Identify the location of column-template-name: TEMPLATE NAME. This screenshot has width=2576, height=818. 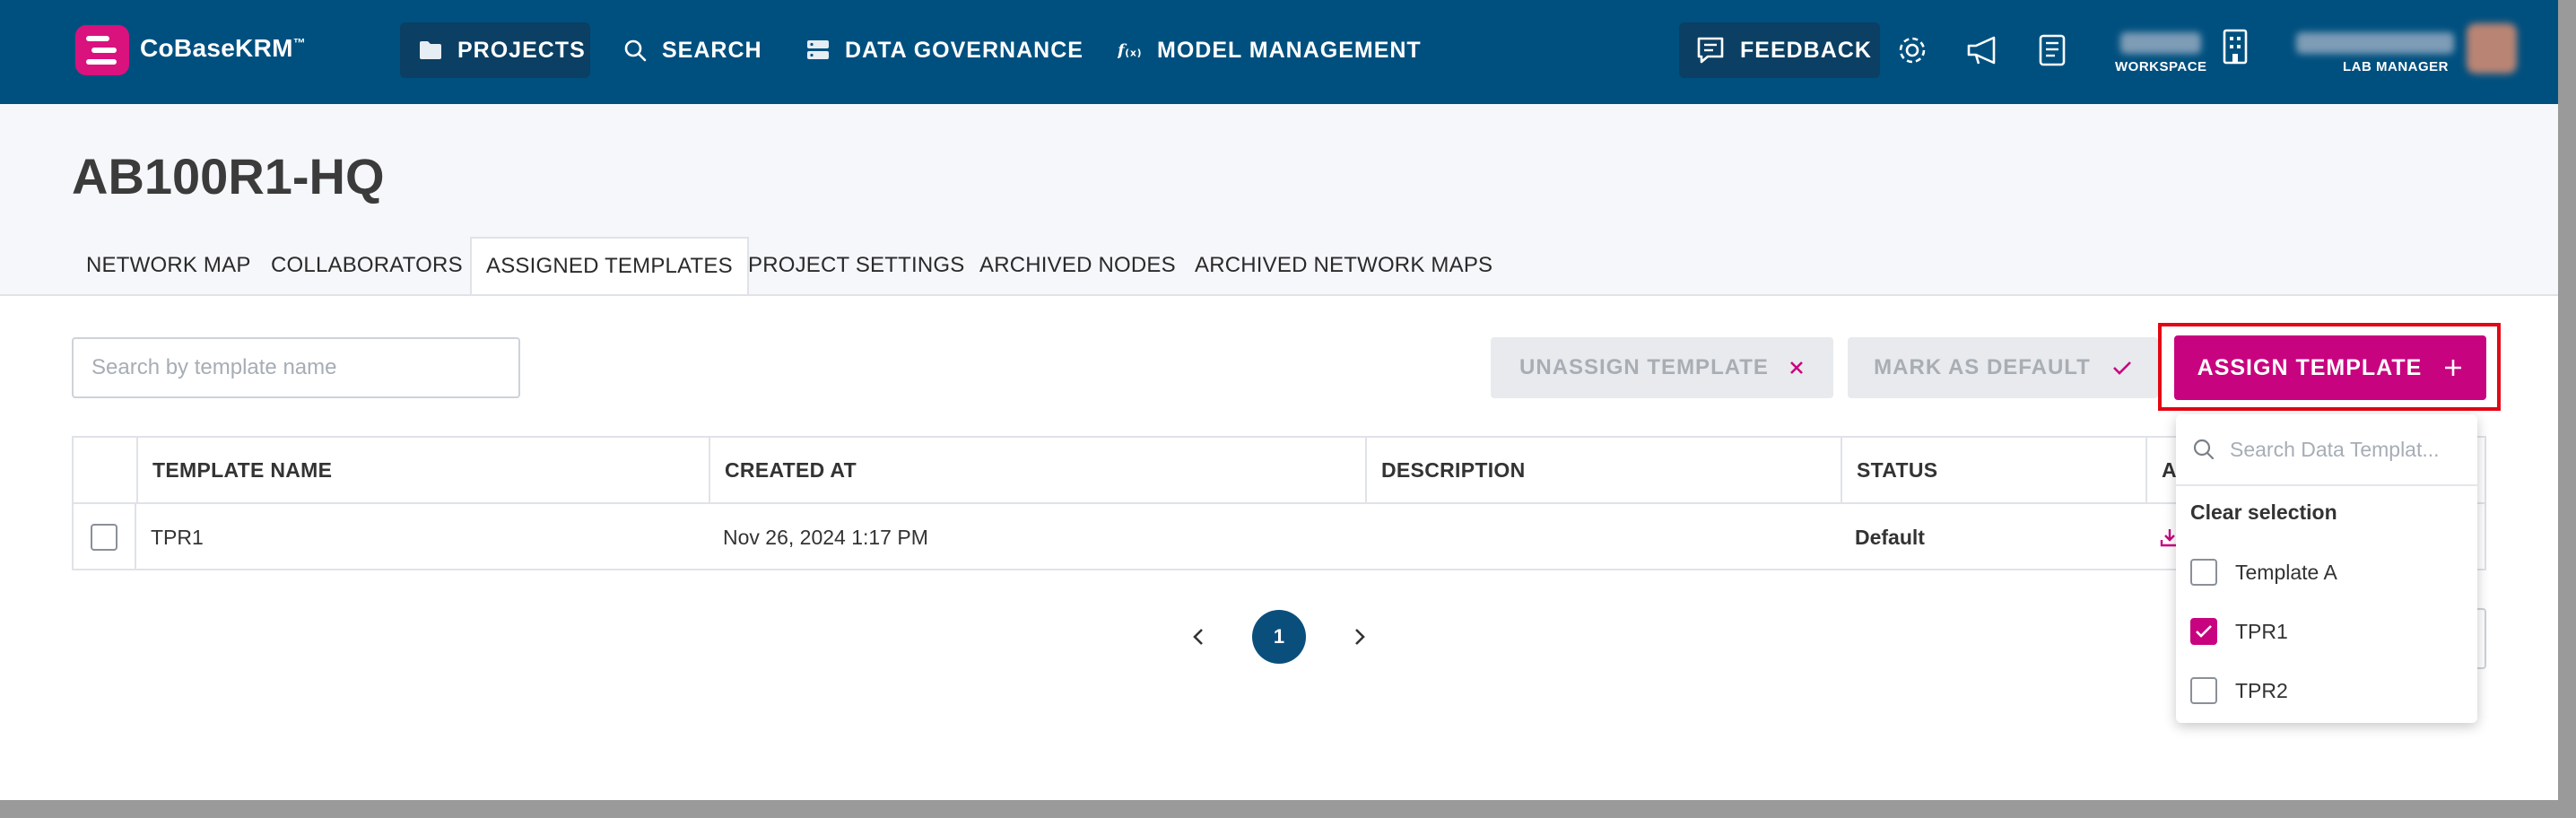
(422, 470).